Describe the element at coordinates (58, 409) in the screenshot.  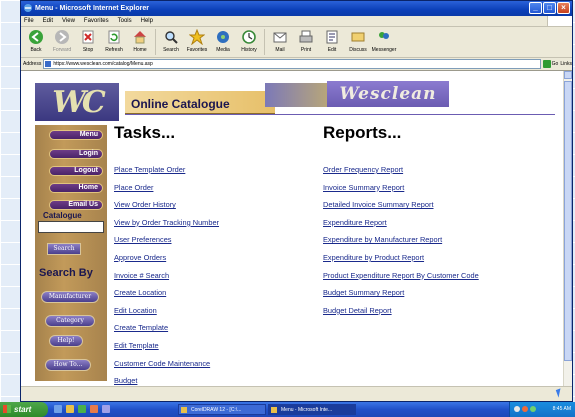
I see `show-desktop-icon` at that location.